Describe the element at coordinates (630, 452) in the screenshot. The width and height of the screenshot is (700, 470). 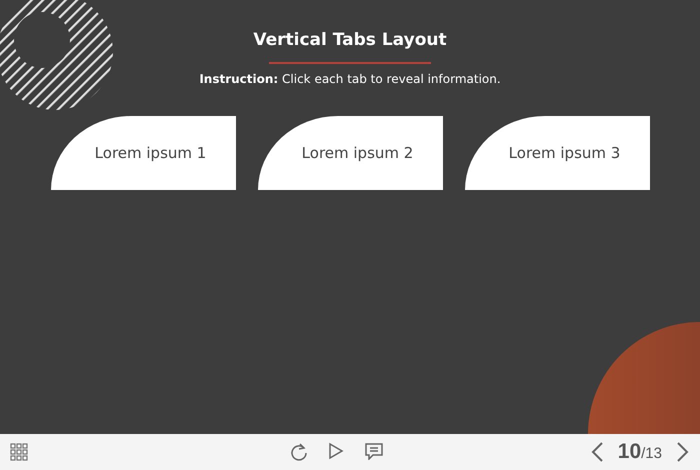
I see `current-page-number: 10` at that location.